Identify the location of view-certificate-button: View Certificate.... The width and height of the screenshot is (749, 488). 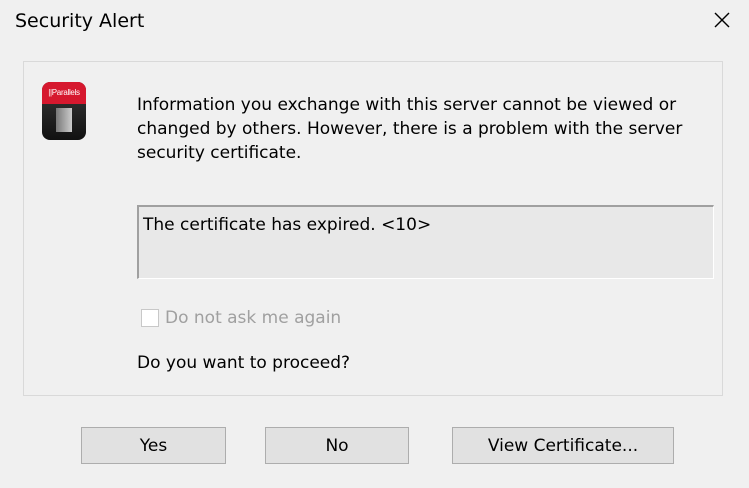
(563, 445).